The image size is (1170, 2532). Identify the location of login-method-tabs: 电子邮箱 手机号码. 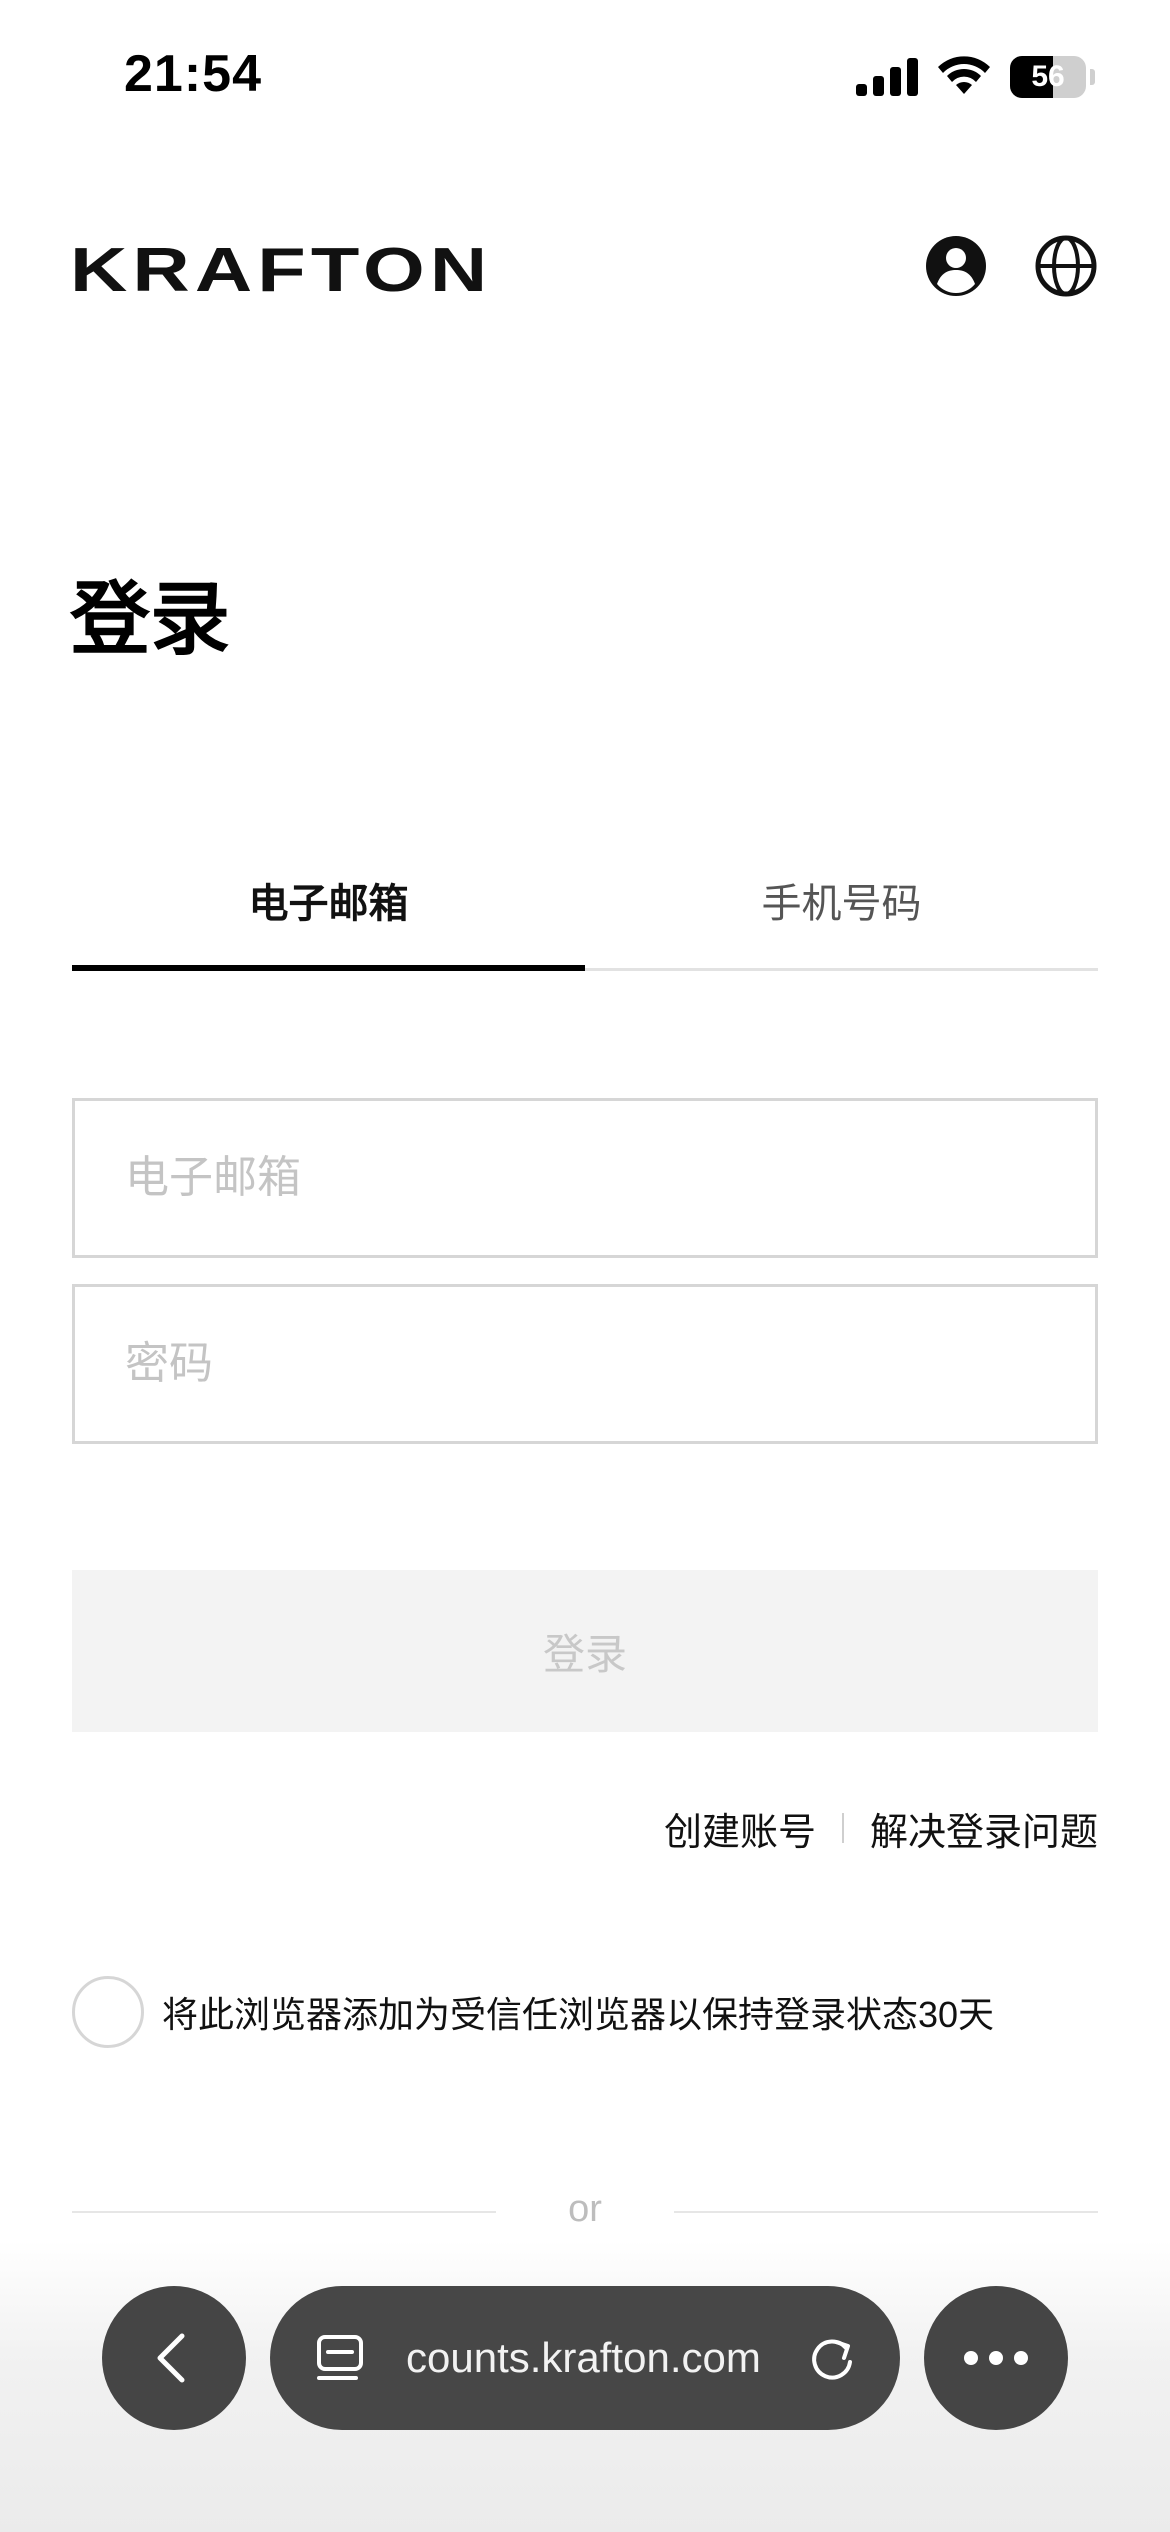
(585, 901).